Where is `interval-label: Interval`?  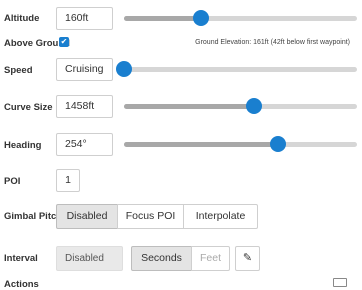 interval-label: Interval is located at coordinates (21, 258).